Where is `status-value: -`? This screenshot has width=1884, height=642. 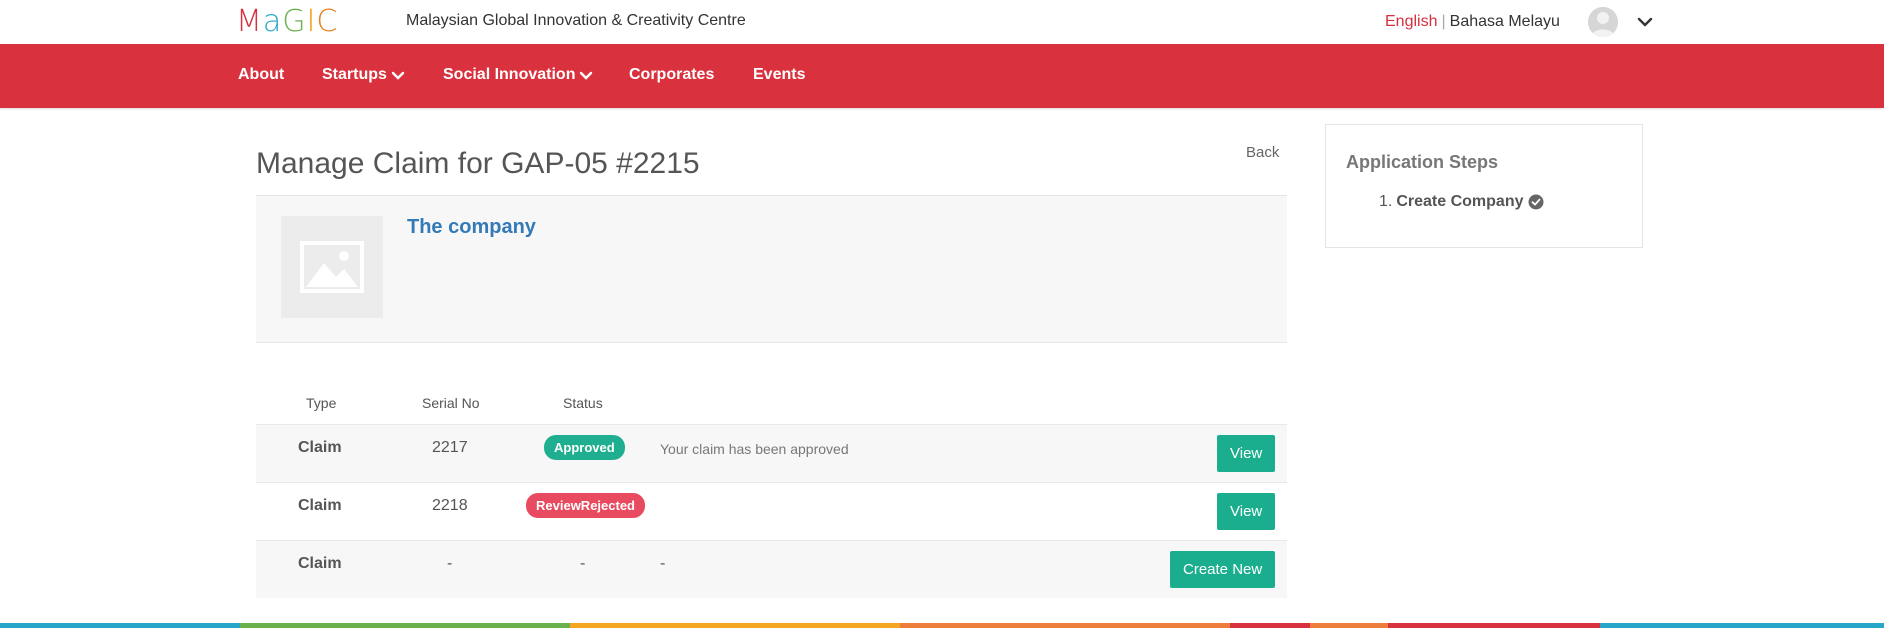
status-value: - is located at coordinates (583, 563).